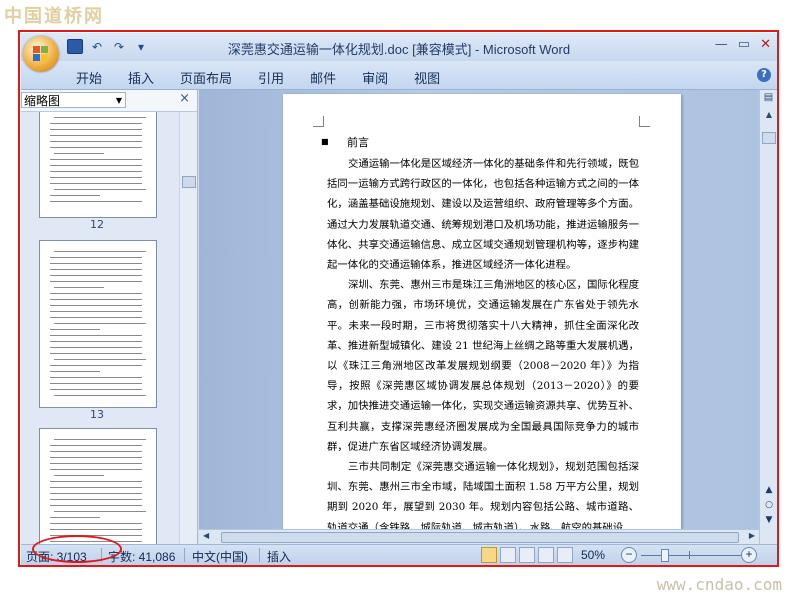  Describe the element at coordinates (54, 16) in the screenshot. I see `watermark-top: 中国道桥网` at that location.